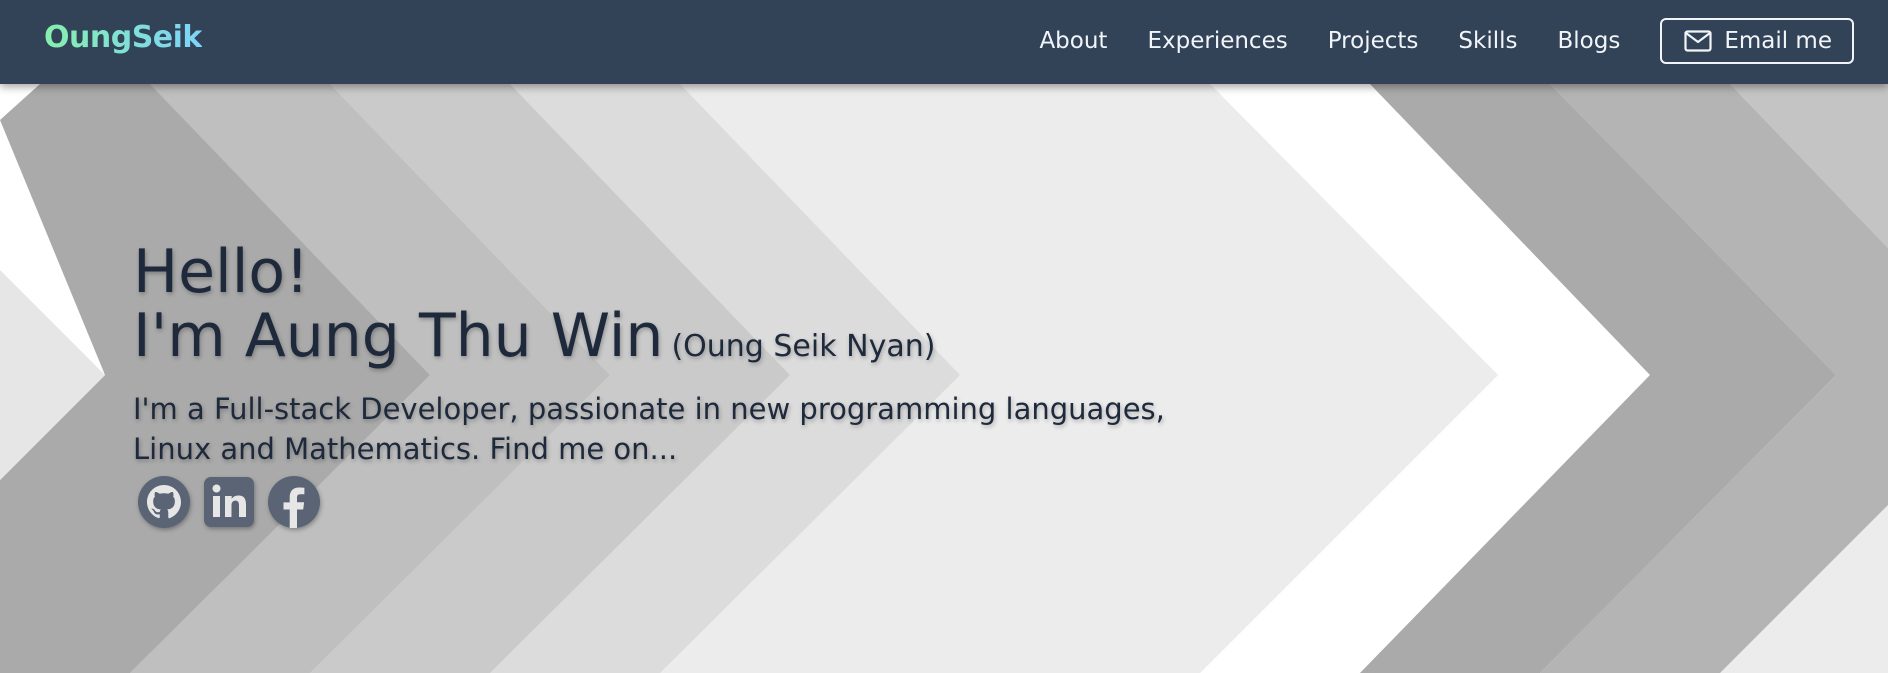 The width and height of the screenshot is (1888, 673). I want to click on nav-skills: Skills, so click(1487, 41).